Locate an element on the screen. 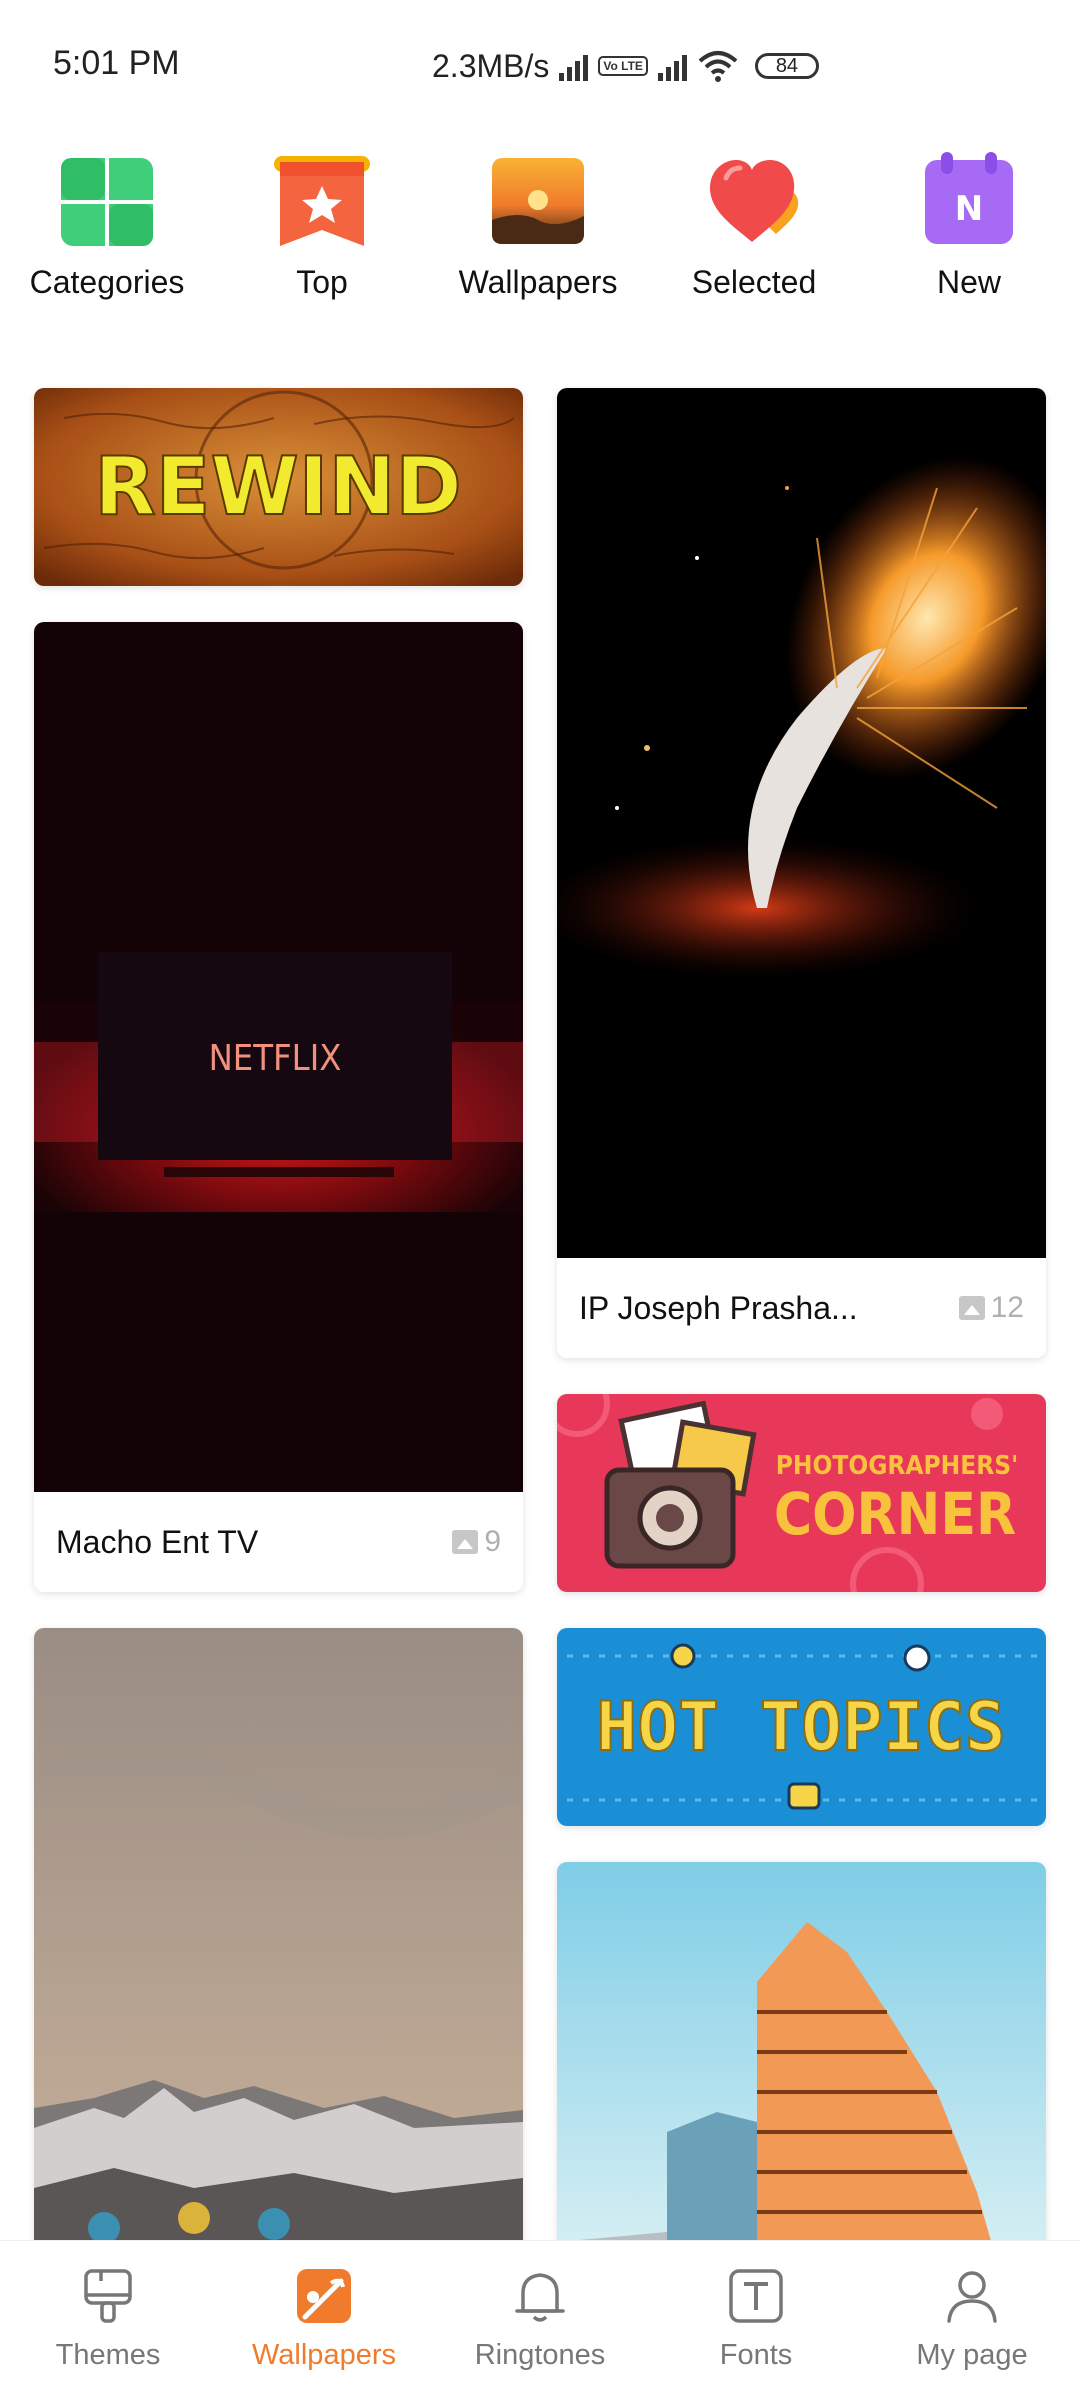 The height and width of the screenshot is (2401, 1080). orange-building-image is located at coordinates (801, 2062).